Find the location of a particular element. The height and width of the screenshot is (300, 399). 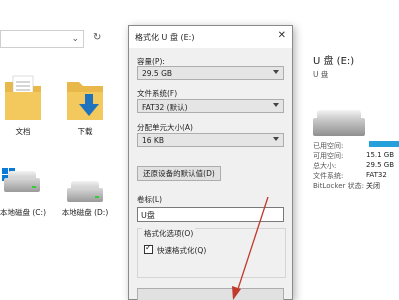

filesystem-value: FAT32 (默认) is located at coordinates (165, 107).